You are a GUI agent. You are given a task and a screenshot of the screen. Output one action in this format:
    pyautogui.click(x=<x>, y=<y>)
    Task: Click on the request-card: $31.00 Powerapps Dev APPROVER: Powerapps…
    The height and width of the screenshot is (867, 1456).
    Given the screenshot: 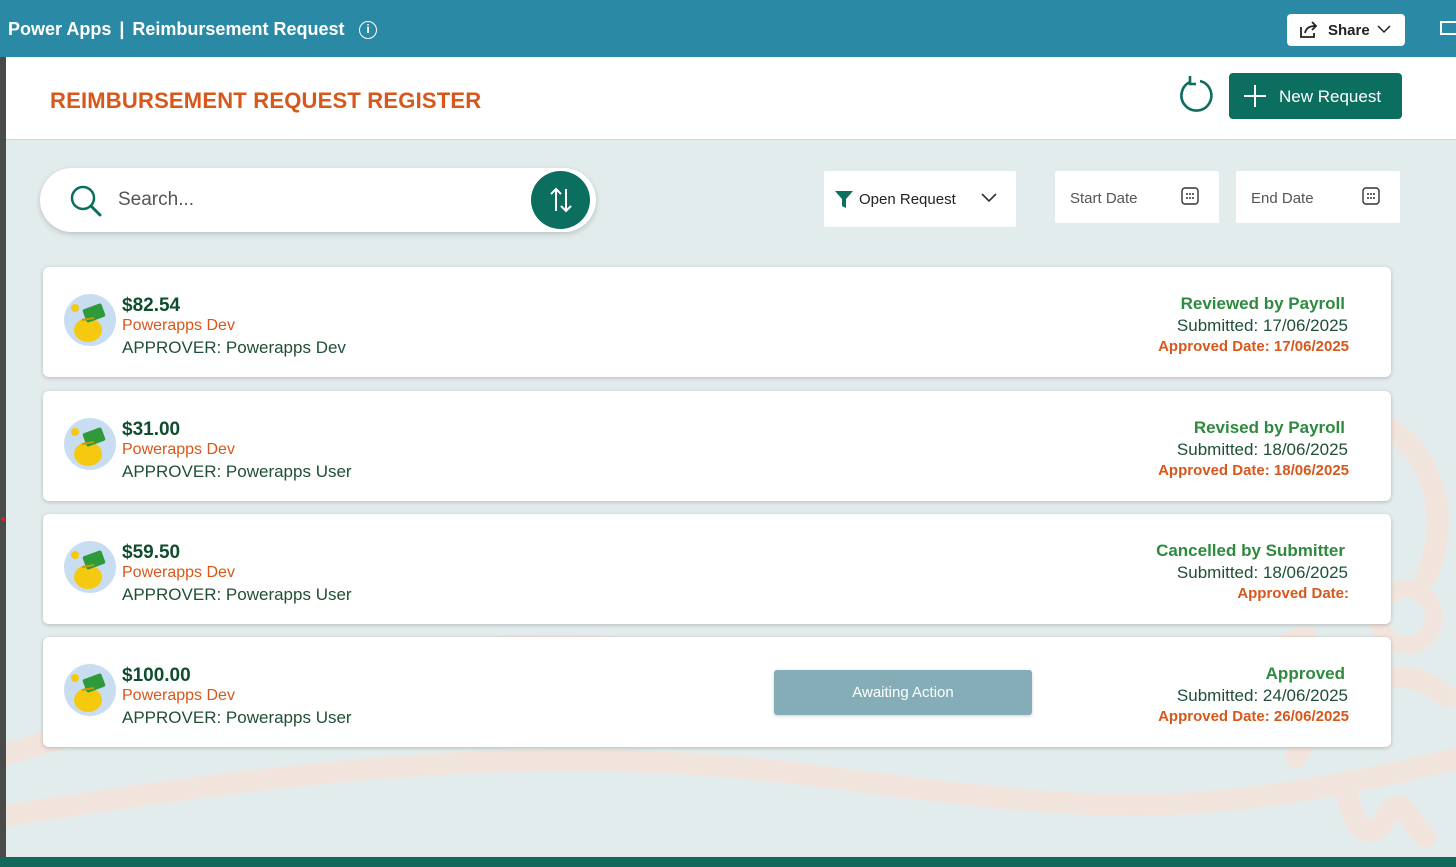 What is the action you would take?
    pyautogui.click(x=717, y=446)
    